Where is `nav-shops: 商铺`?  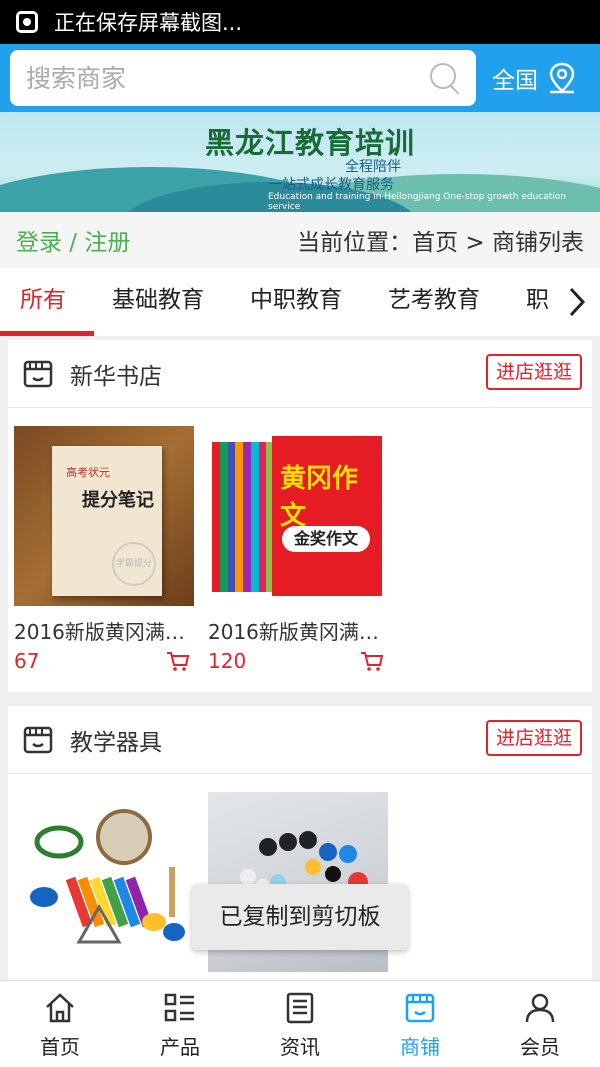 nav-shops: 商铺 is located at coordinates (420, 1024).